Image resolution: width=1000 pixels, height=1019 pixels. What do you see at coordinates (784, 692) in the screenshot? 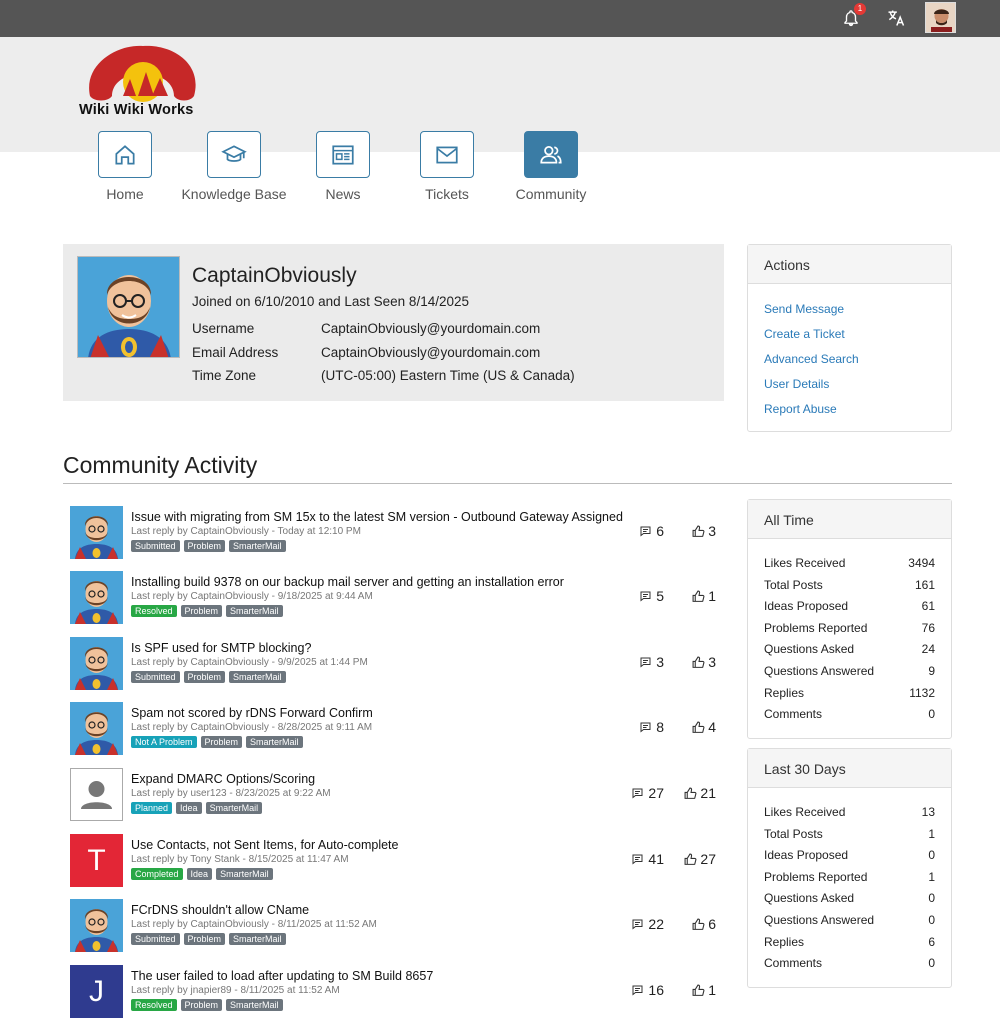
I see `stat-label: Replies` at bounding box center [784, 692].